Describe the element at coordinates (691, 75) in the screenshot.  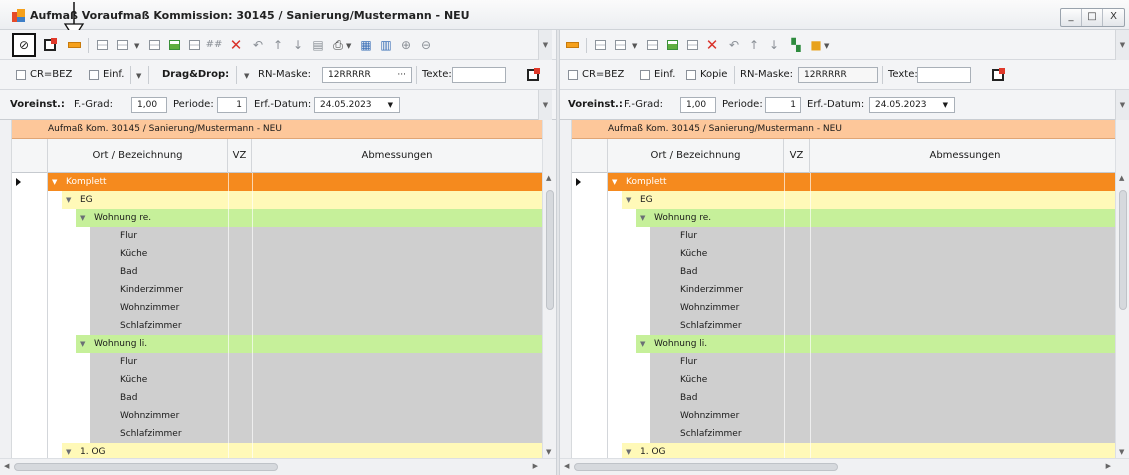
I see `kopie-checkbox` at that location.